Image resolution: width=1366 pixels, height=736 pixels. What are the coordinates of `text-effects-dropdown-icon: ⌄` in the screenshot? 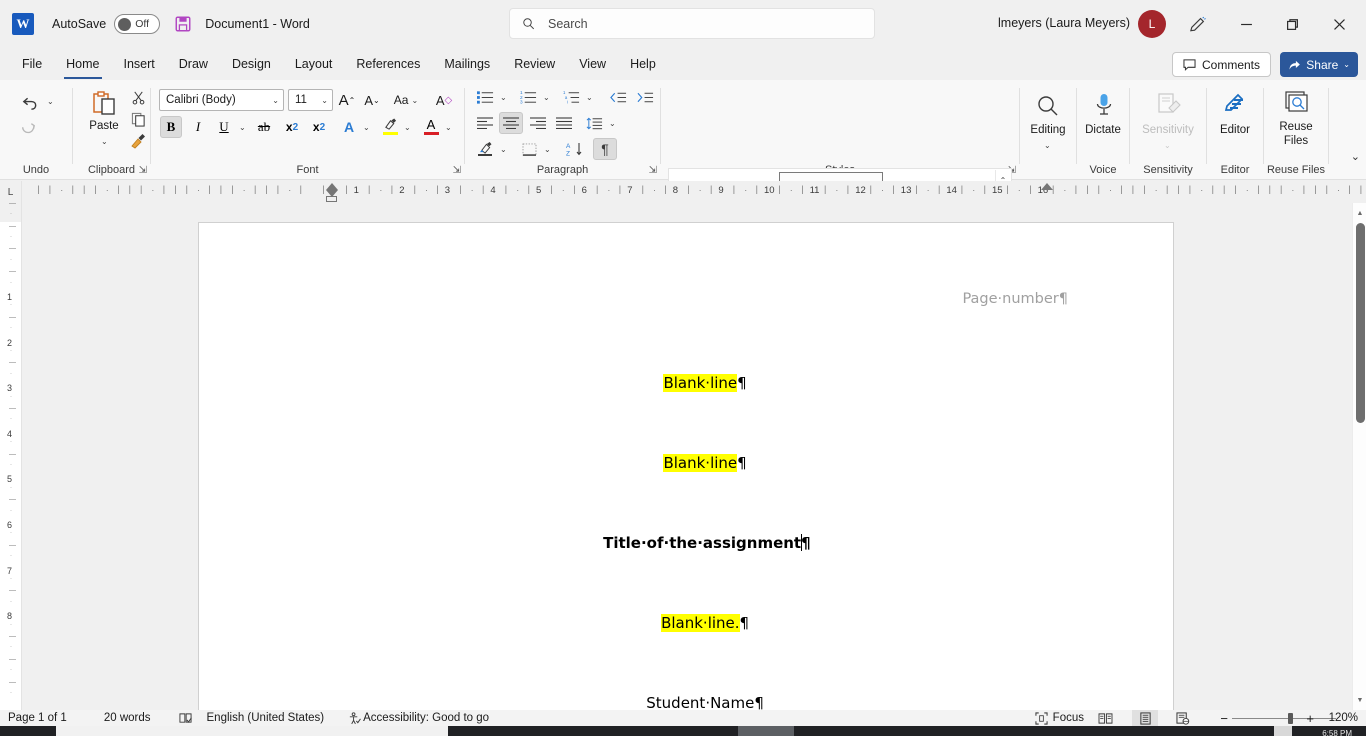 It's located at (366, 127).